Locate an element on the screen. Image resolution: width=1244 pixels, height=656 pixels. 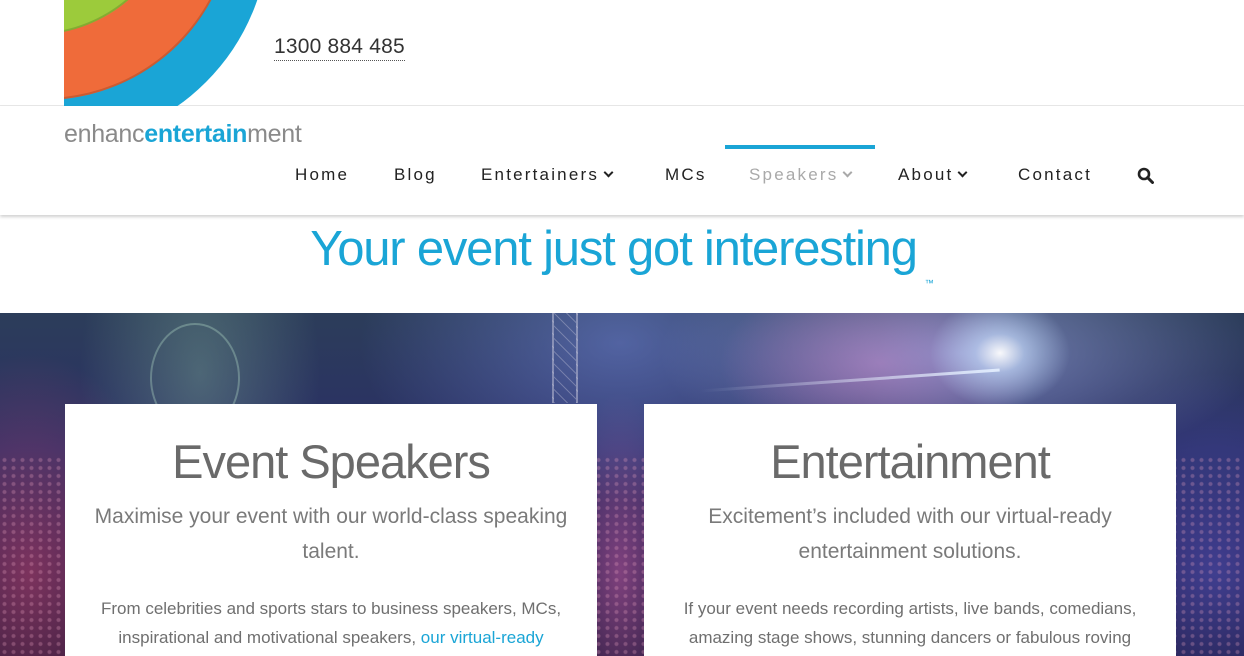
nav-item-blog: Blog is located at coordinates (415, 175).